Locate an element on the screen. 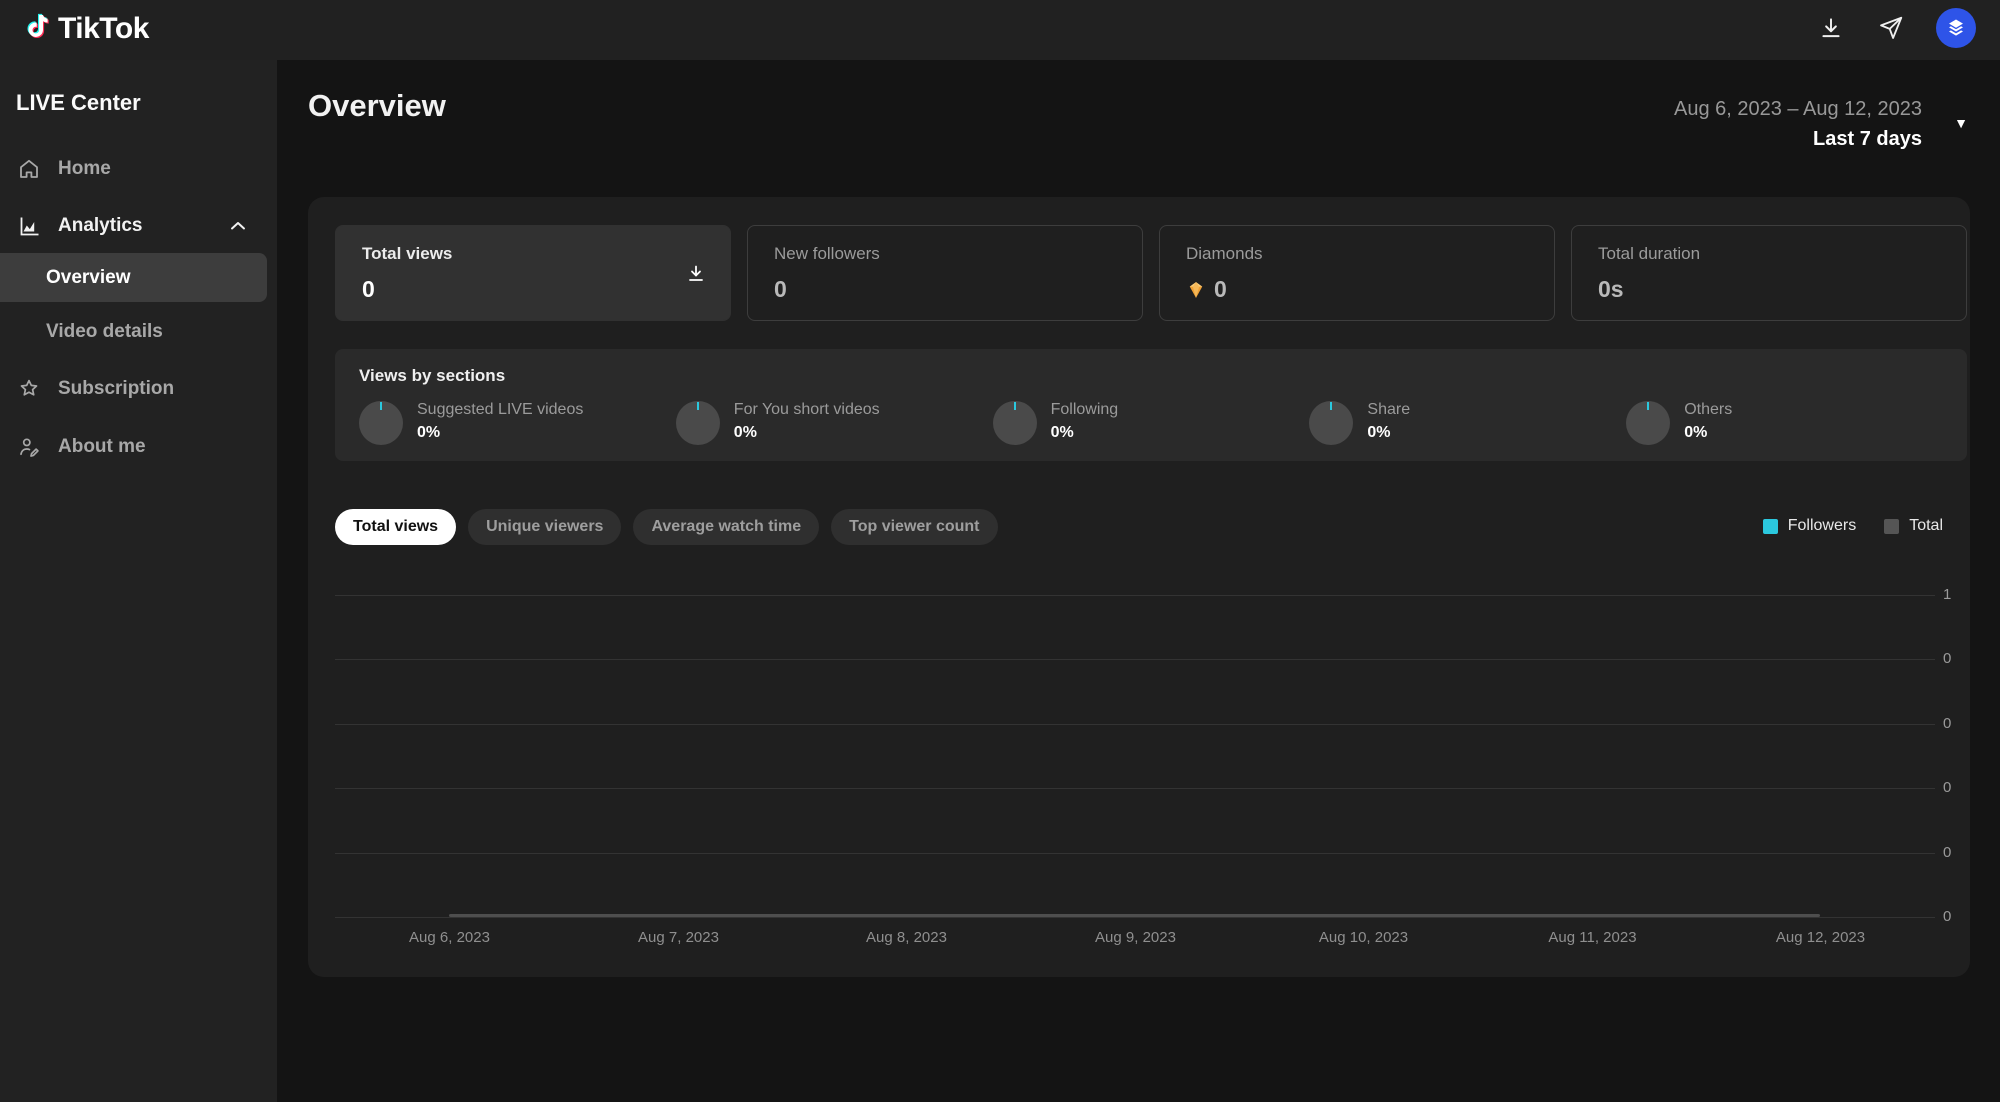  analytics-icon is located at coordinates (29, 226).